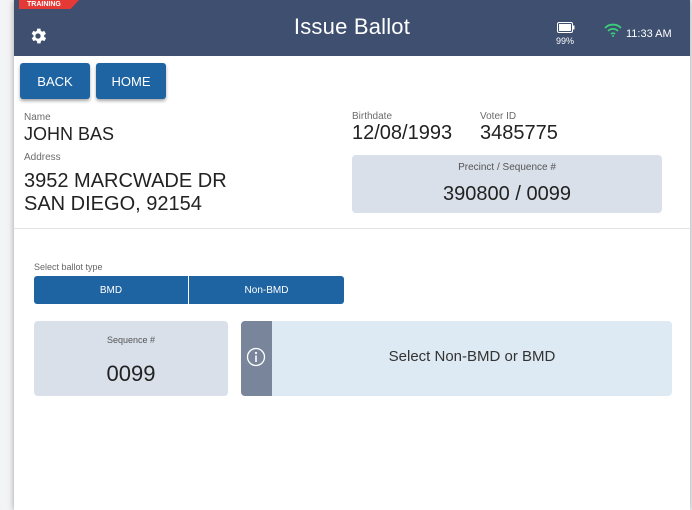 This screenshot has height=510, width=692. What do you see at coordinates (266, 290) in the screenshot?
I see `non-bmd-option-button: Non-BMD` at bounding box center [266, 290].